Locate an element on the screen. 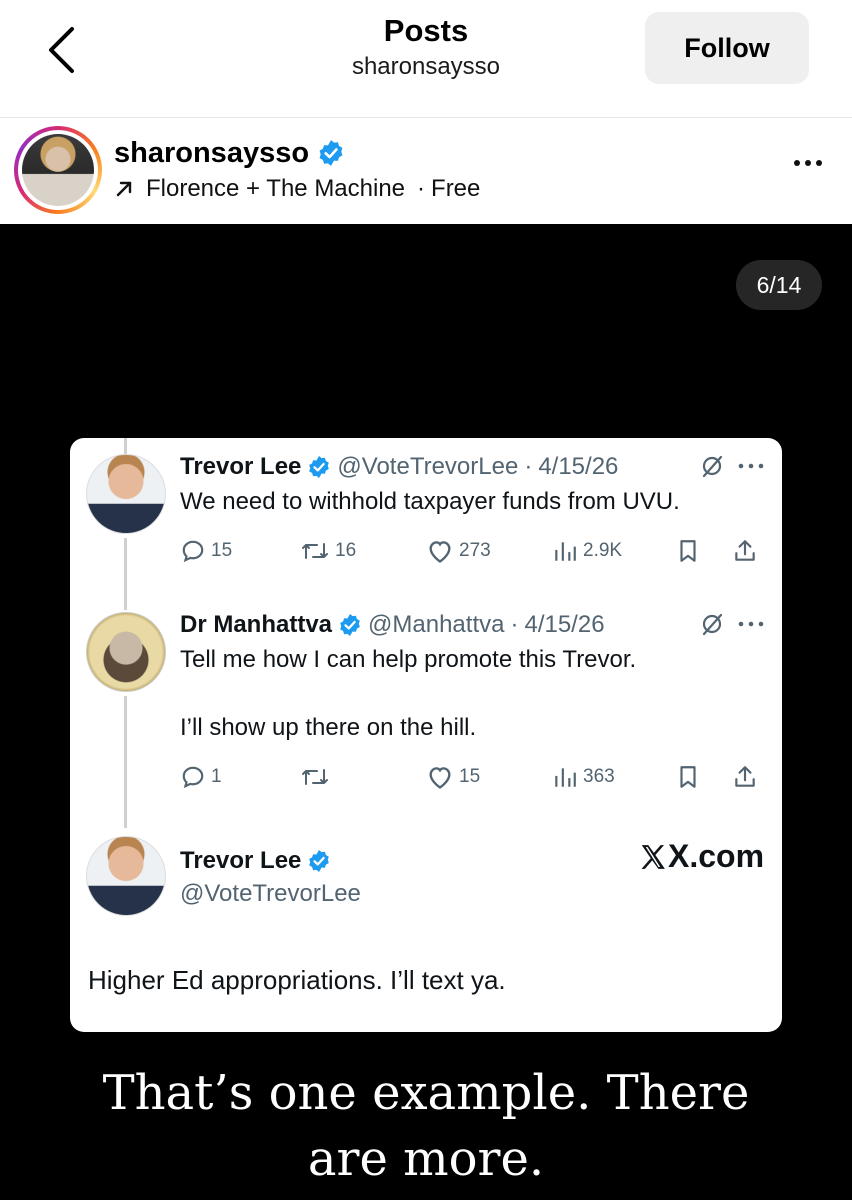  reply-action: 1 is located at coordinates (201, 777).